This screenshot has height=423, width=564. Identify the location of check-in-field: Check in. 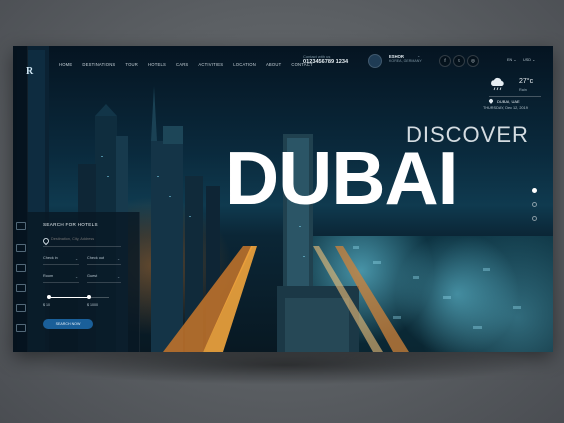
(50, 258).